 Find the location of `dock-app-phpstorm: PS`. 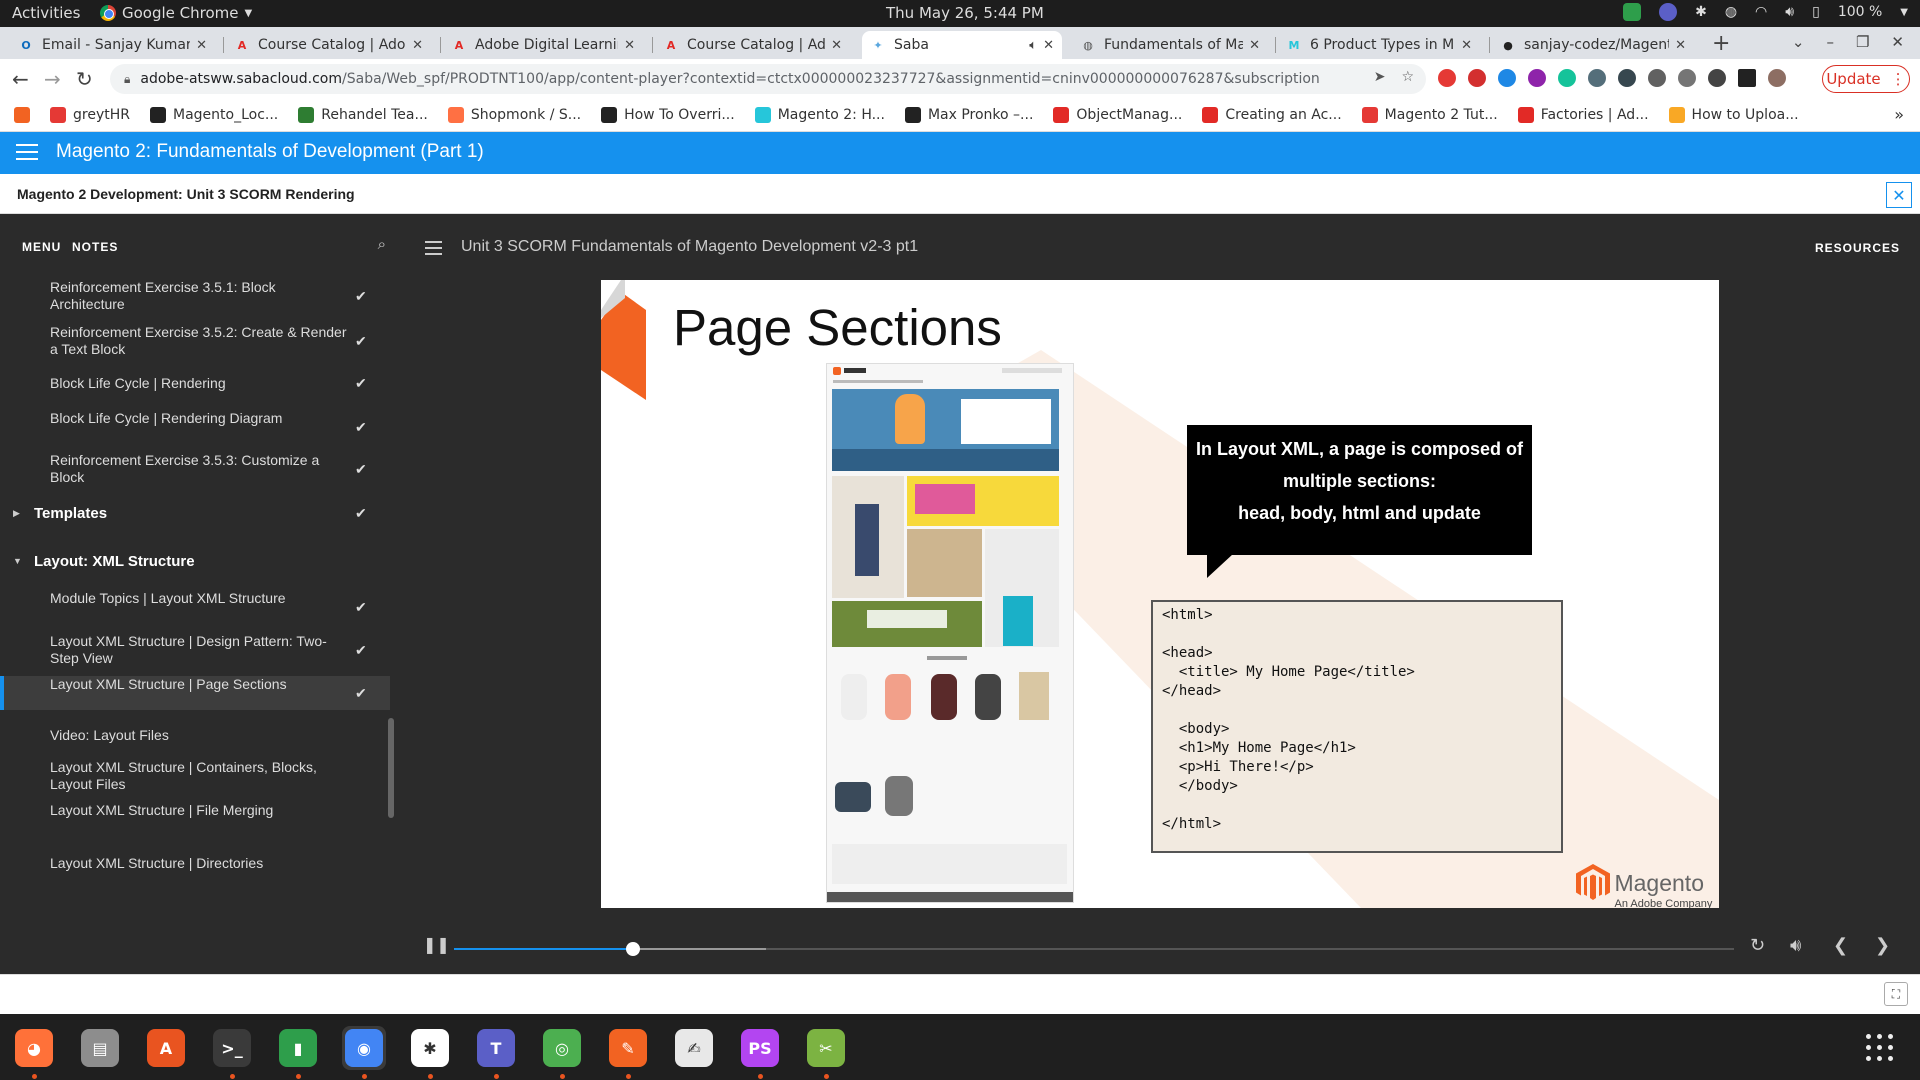

dock-app-phpstorm: PS is located at coordinates (760, 1048).